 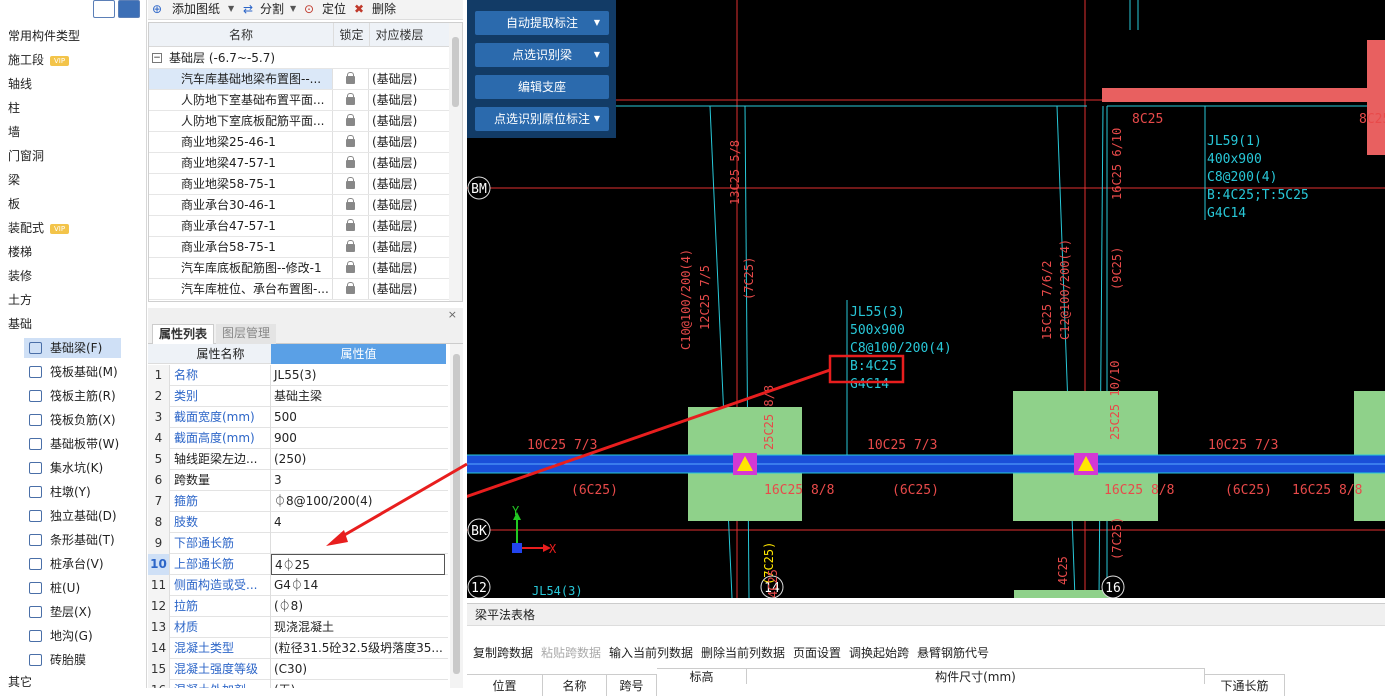 I want to click on property-scrollbar, so click(x=456, y=516).